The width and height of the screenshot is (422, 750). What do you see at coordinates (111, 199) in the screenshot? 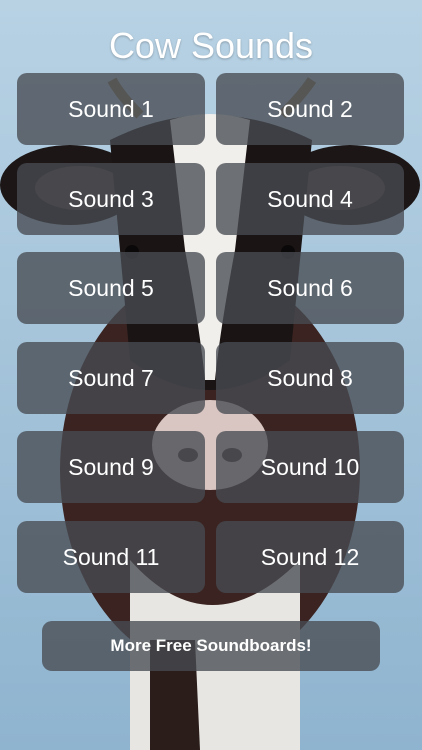
I see `sound-3-button: Sound 3` at bounding box center [111, 199].